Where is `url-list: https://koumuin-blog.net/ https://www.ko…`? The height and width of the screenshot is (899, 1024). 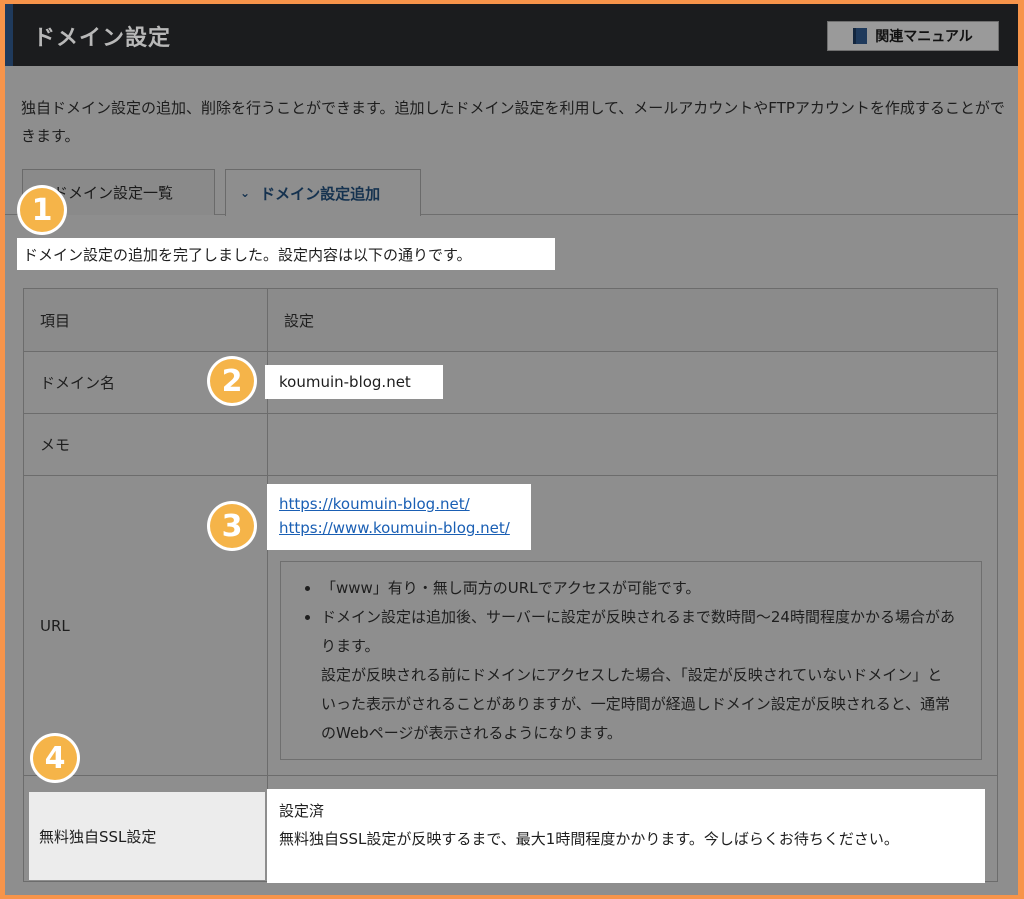
url-list: https://koumuin-blog.net/ https://www.ko… is located at coordinates (399, 517).